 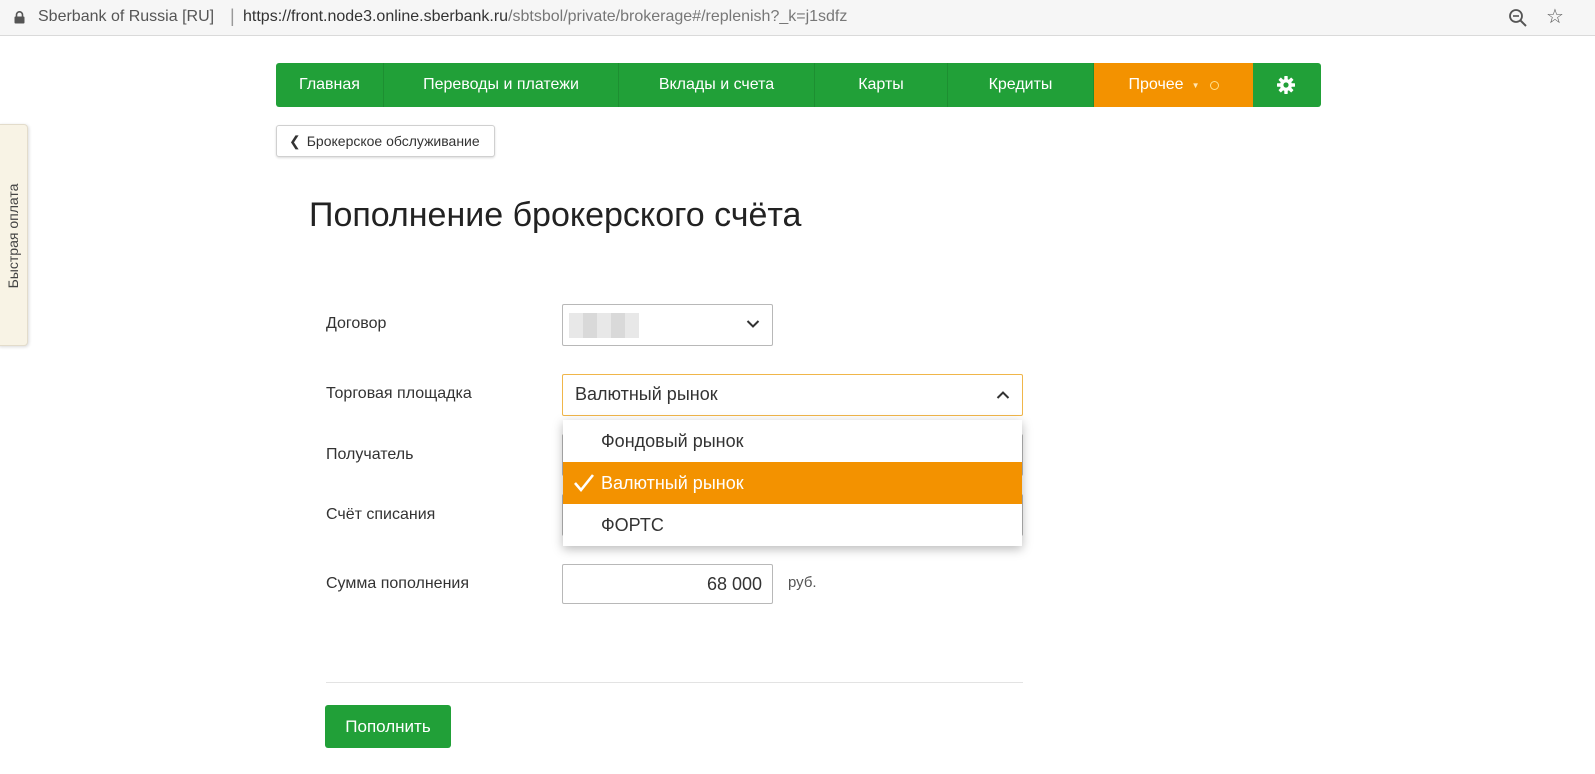 I want to click on replenish-button: Пополнить, so click(x=388, y=726).